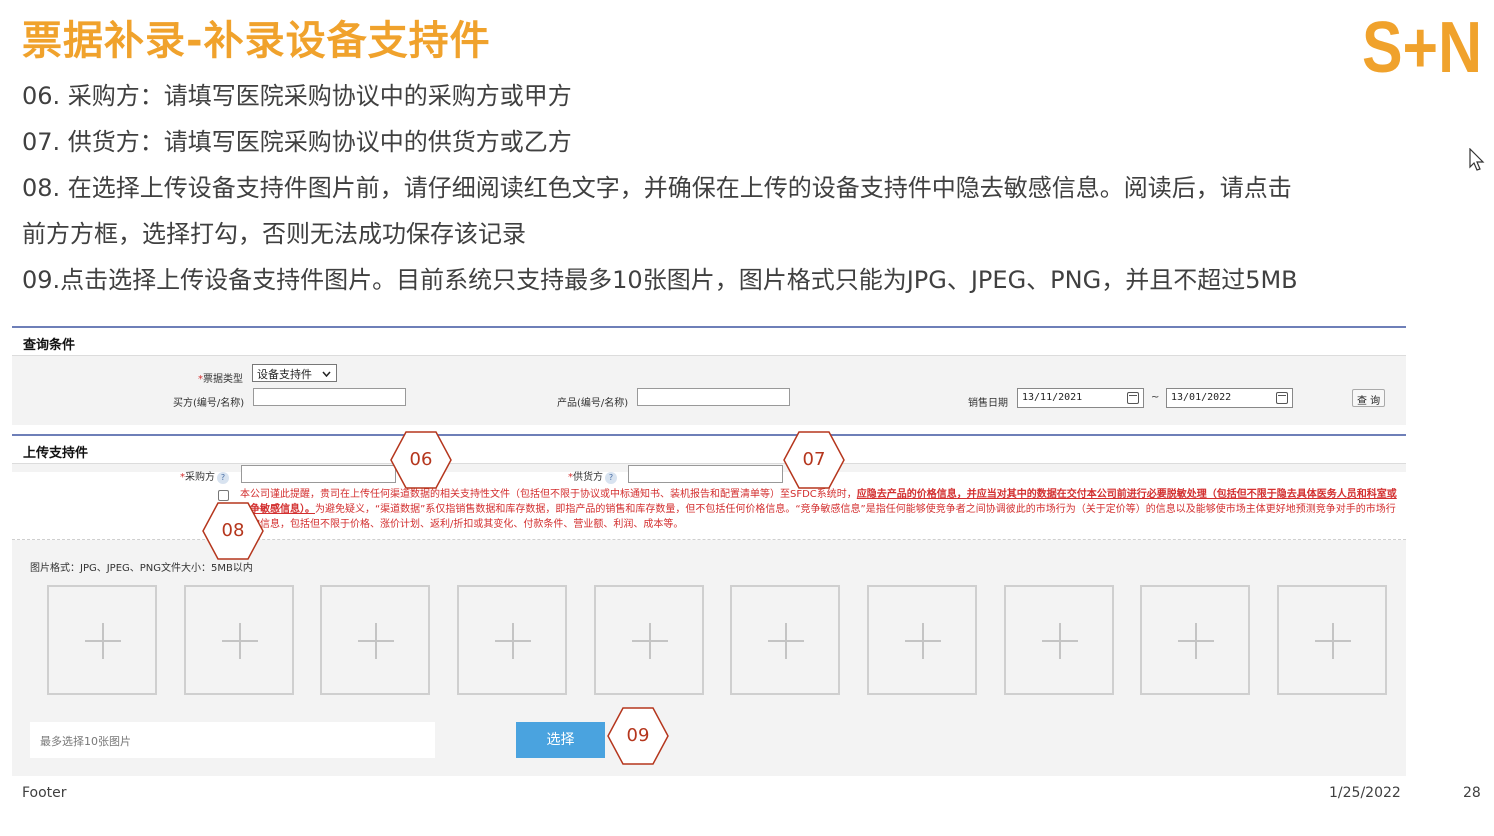 This screenshot has width=1494, height=836. I want to click on callout-marker-06: 06, so click(421, 460).